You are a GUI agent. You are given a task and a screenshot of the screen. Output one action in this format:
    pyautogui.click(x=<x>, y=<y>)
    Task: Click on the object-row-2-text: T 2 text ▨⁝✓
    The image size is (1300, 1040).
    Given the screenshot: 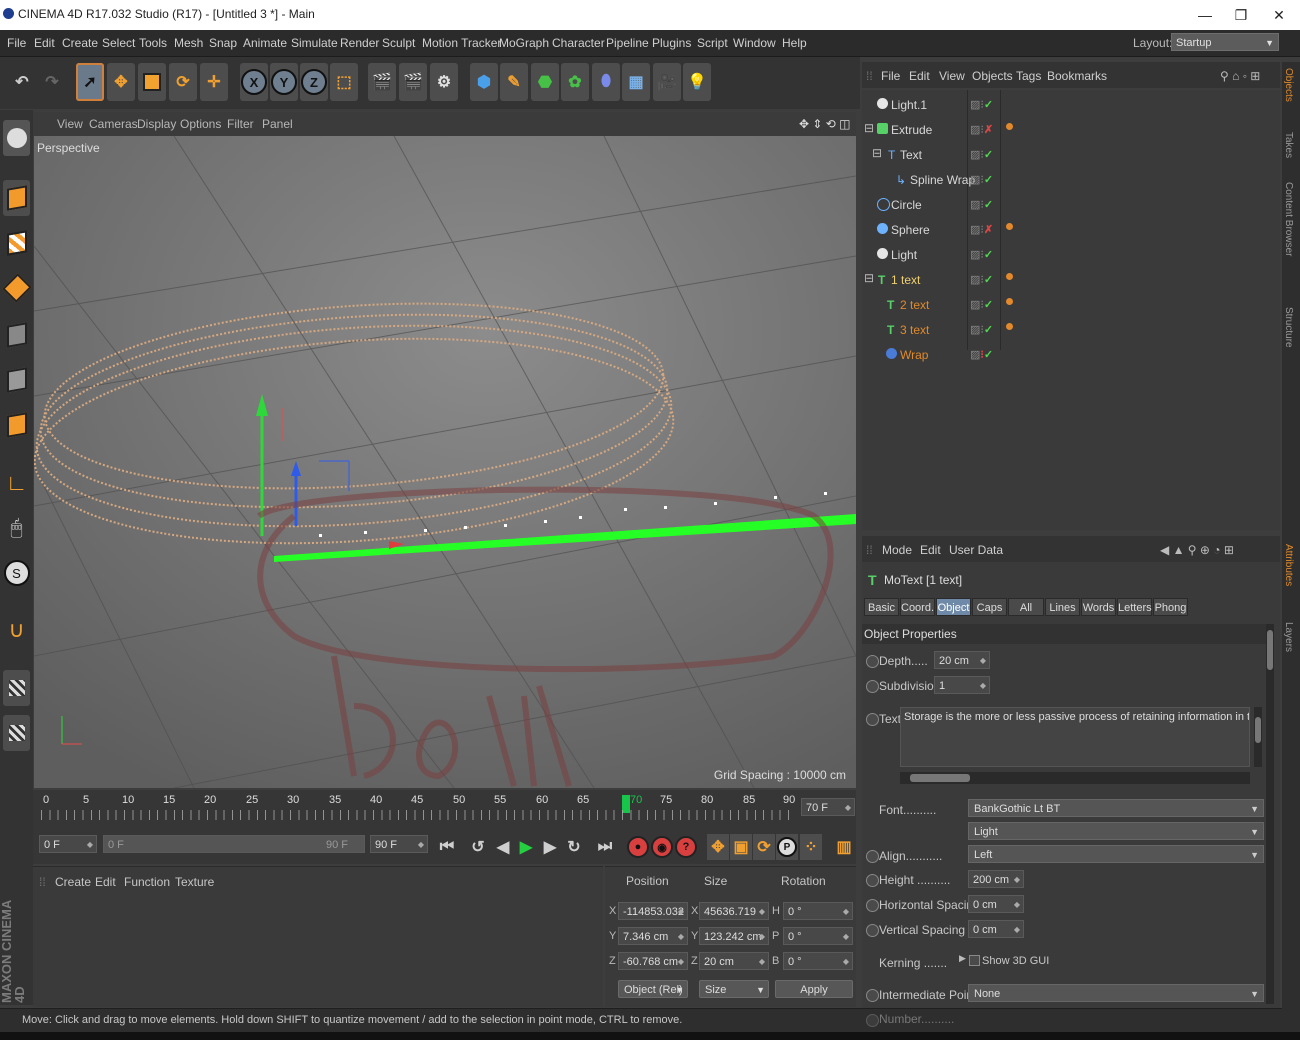 What is the action you would take?
    pyautogui.click(x=1071, y=305)
    